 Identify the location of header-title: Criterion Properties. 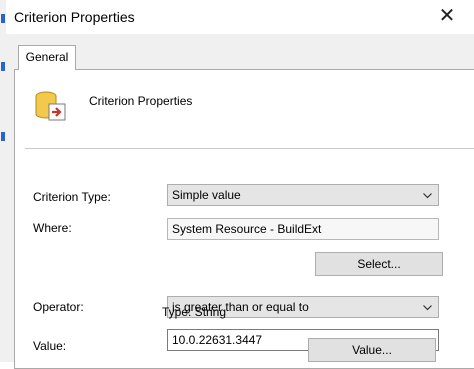
(141, 101).